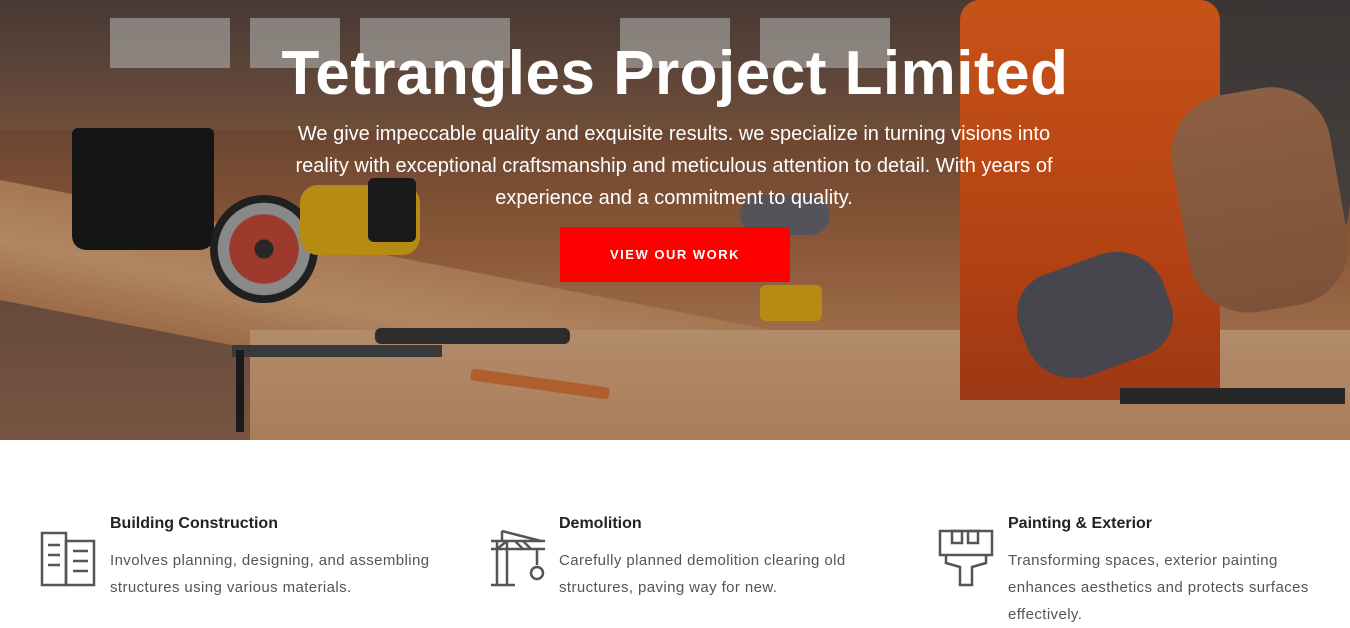 This screenshot has width=1350, height=628. I want to click on building-icon, so click(68, 559).